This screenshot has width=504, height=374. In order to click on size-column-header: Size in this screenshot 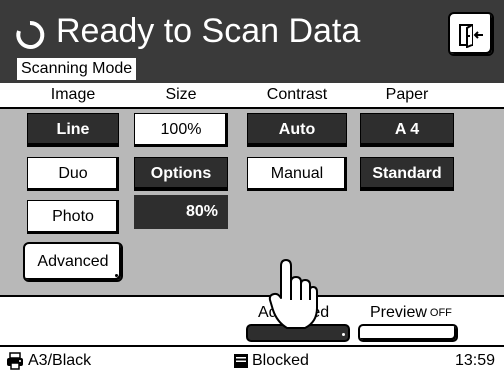, I will do `click(181, 94)`.